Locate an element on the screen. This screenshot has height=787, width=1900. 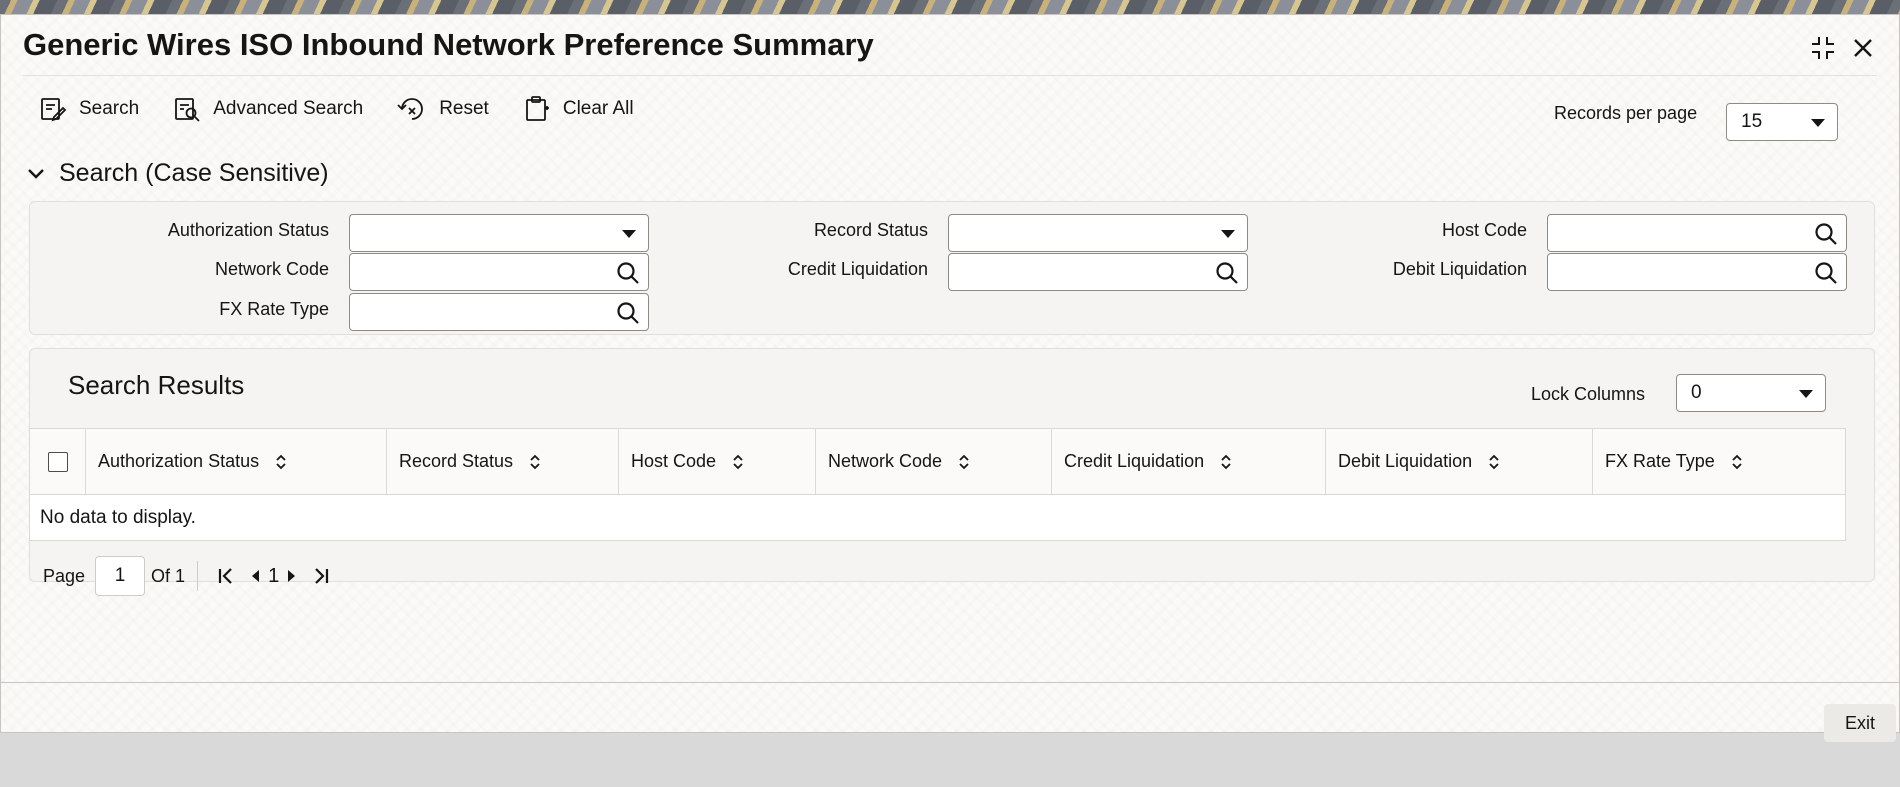
column-host-code: Host Code is located at coordinates (717, 461).